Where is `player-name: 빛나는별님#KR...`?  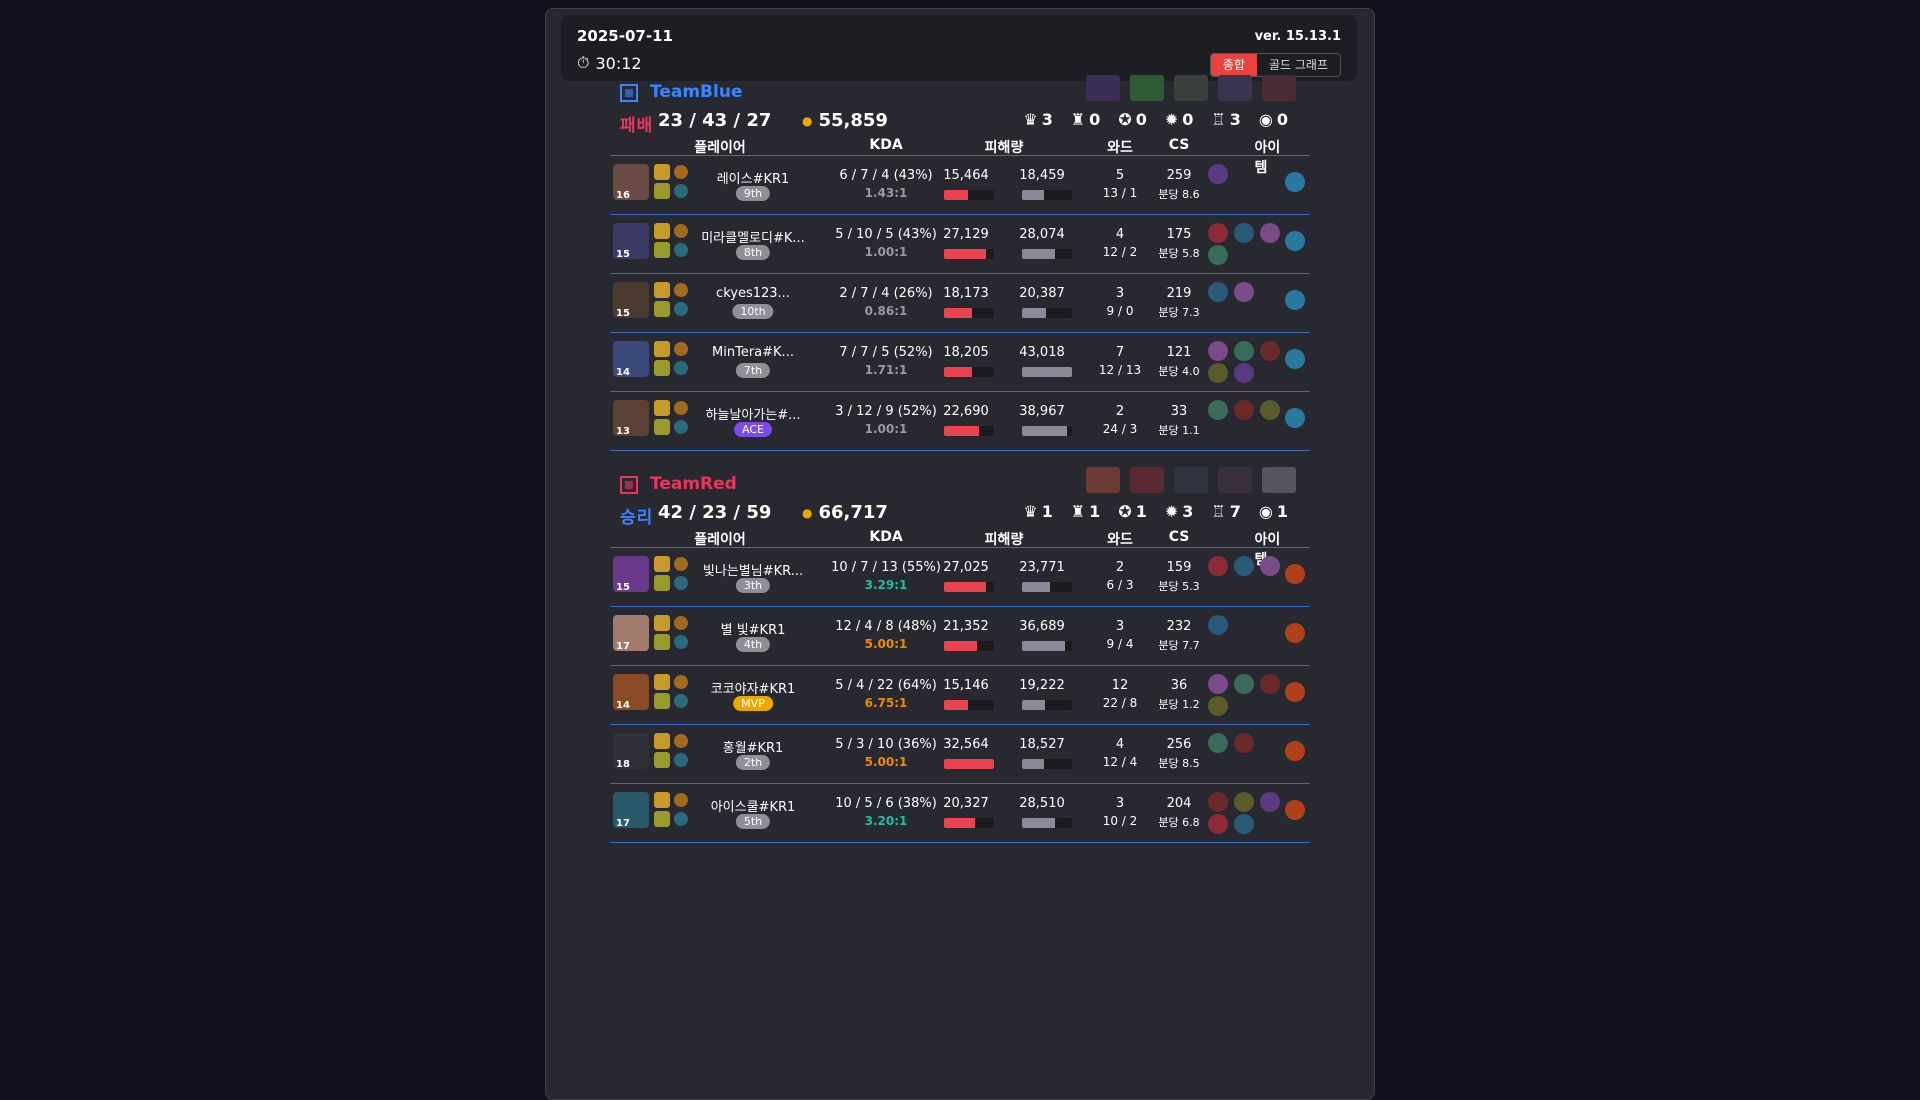 player-name: 빛나는별님#KR... is located at coordinates (753, 569).